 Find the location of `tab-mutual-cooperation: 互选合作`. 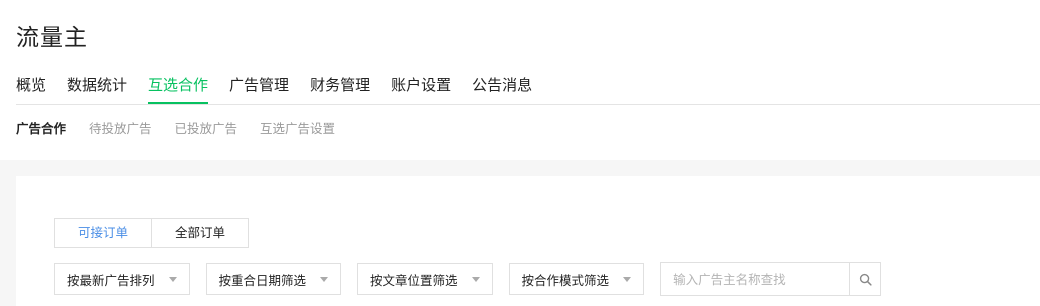

tab-mutual-cooperation: 互选合作 is located at coordinates (178, 89).